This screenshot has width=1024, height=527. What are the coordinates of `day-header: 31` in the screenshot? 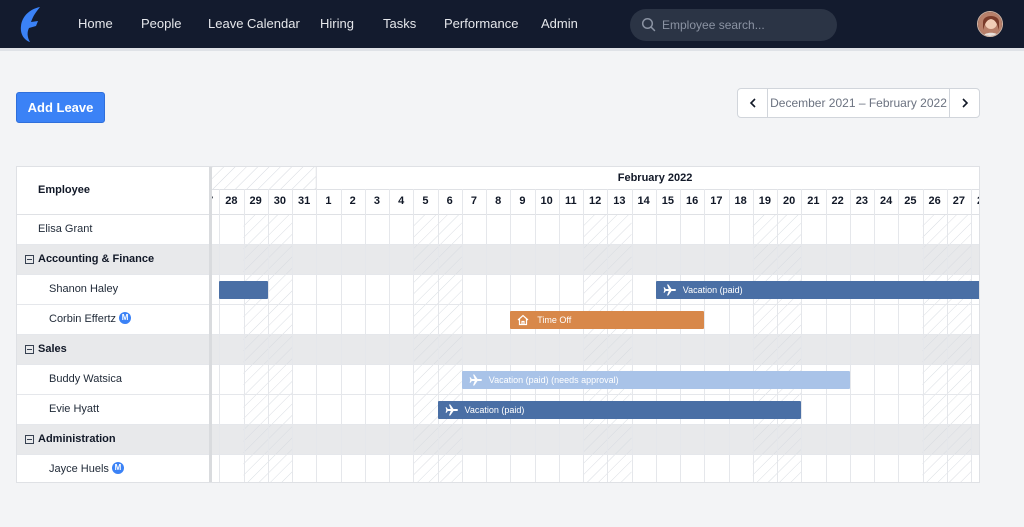 It's located at (304, 201).